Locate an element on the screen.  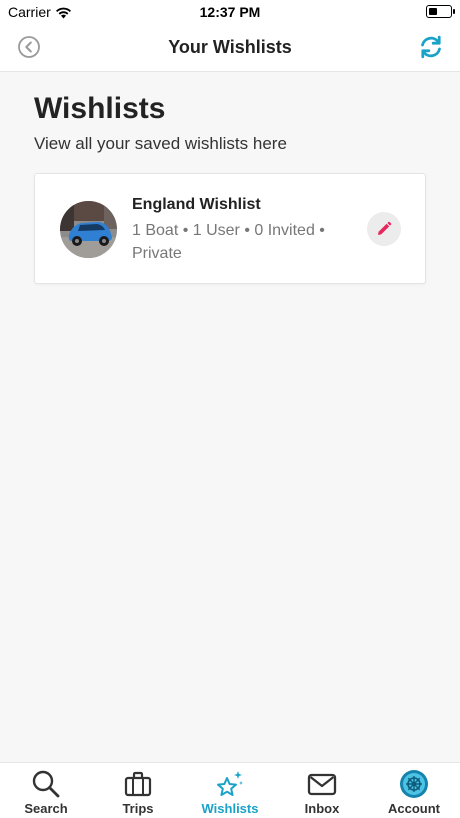
wishlist-meta: 1 Boat • 1 User • 0 Invited • Private is located at coordinates (228, 242).